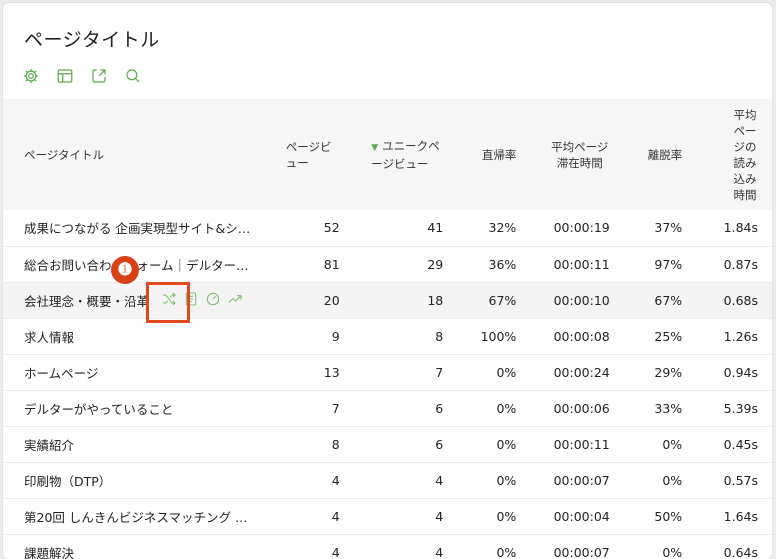  Describe the element at coordinates (502, 300) in the screenshot. I see `bounce-rate-cell: 67%` at that location.